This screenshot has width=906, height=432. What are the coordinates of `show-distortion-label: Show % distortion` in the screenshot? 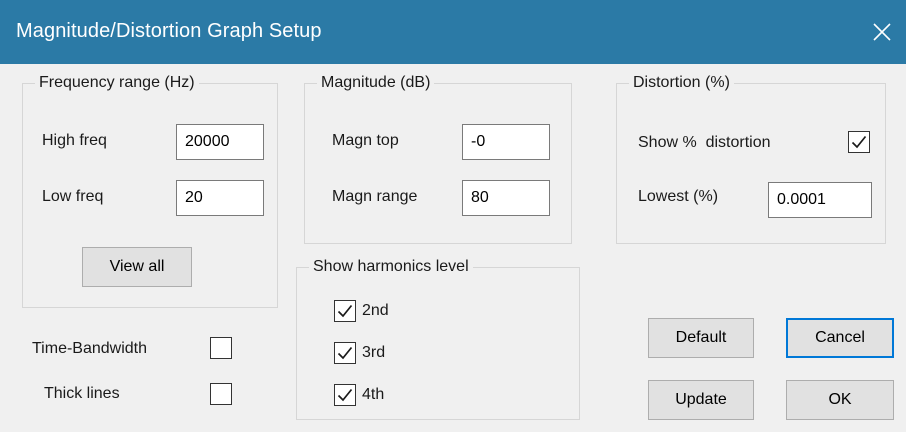 It's located at (704, 142).